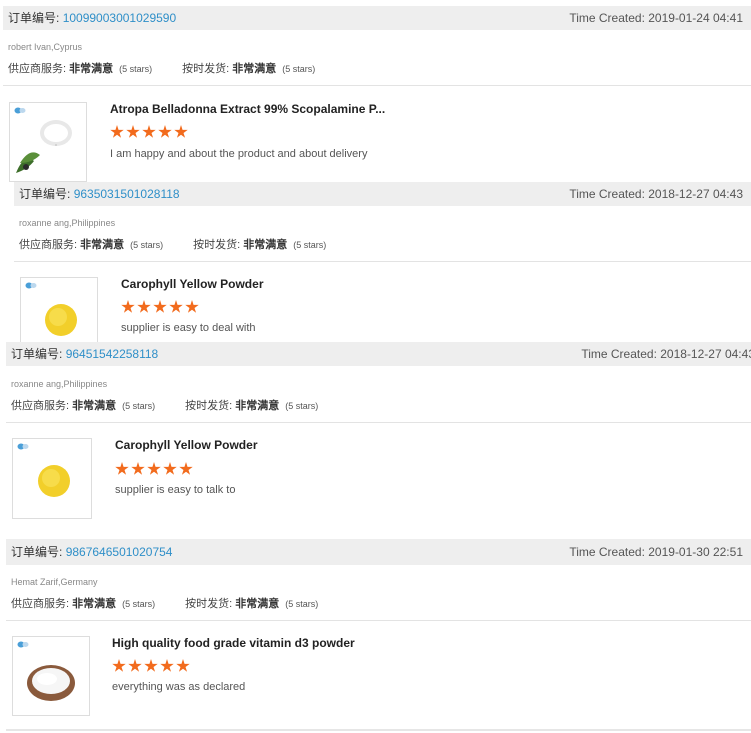  I want to click on order-number-link: 10099003001029590, so click(119, 18).